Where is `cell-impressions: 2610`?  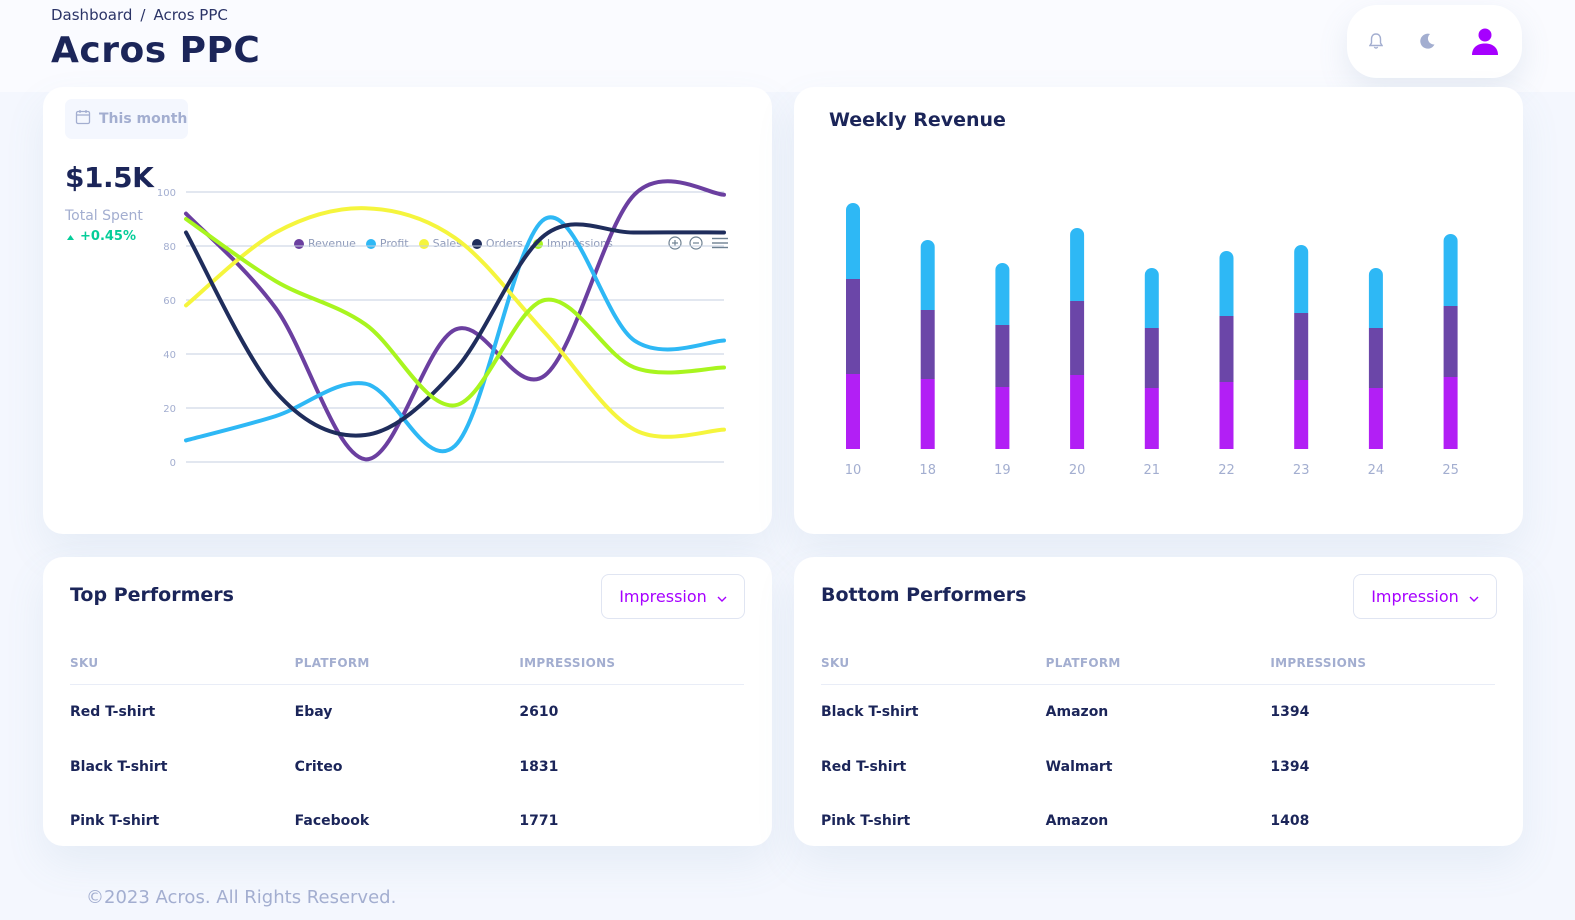
cell-impressions: 2610 is located at coordinates (539, 712).